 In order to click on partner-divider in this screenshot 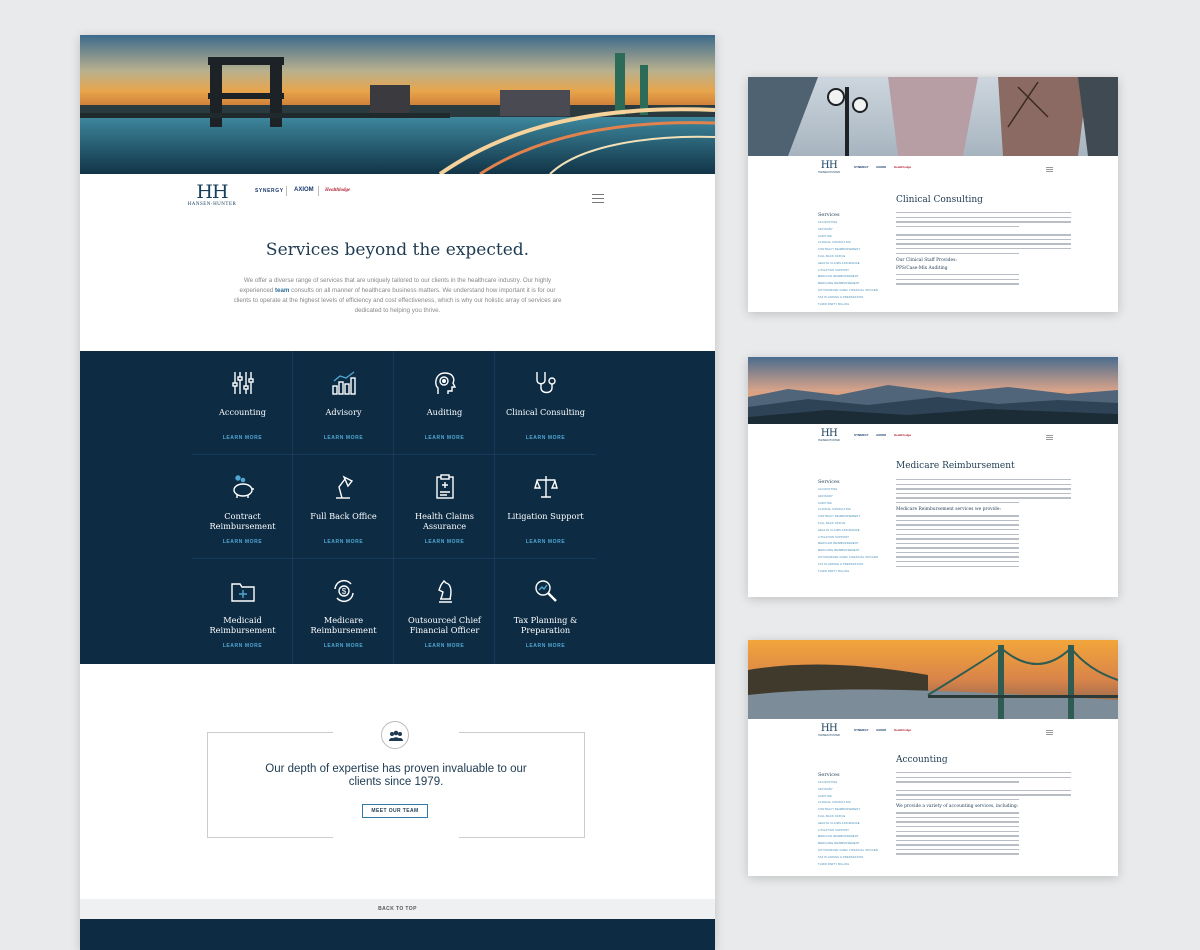, I will do `click(286, 191)`.